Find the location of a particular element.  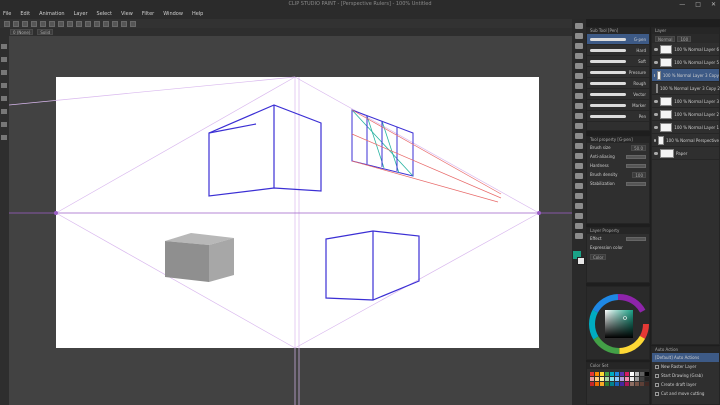

snap-ruler-icon is located at coordinates (88, 23).